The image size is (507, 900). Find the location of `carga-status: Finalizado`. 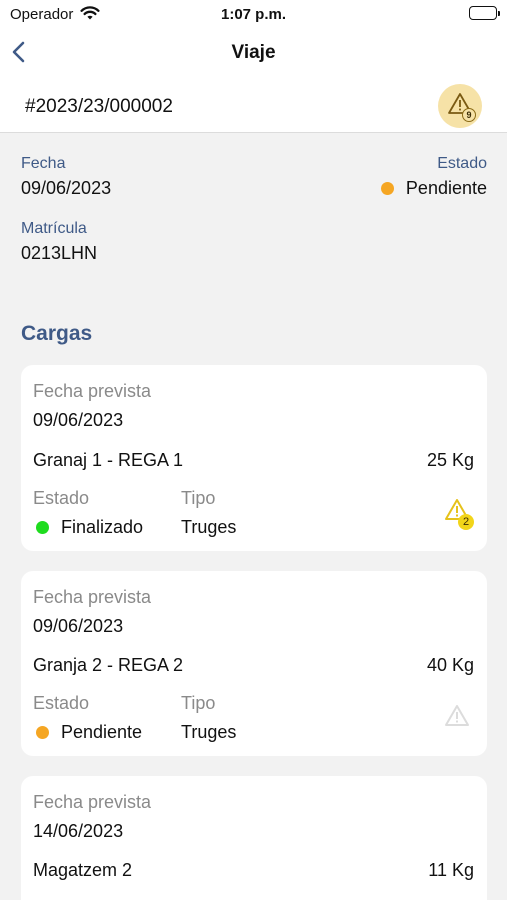

carga-status: Finalizado is located at coordinates (89, 527).